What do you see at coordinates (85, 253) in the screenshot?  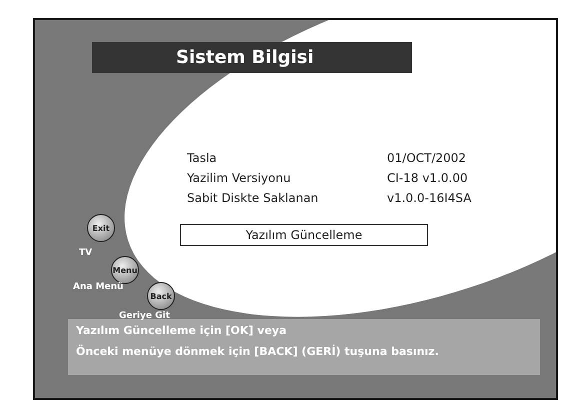 I see `key-label: TV` at bounding box center [85, 253].